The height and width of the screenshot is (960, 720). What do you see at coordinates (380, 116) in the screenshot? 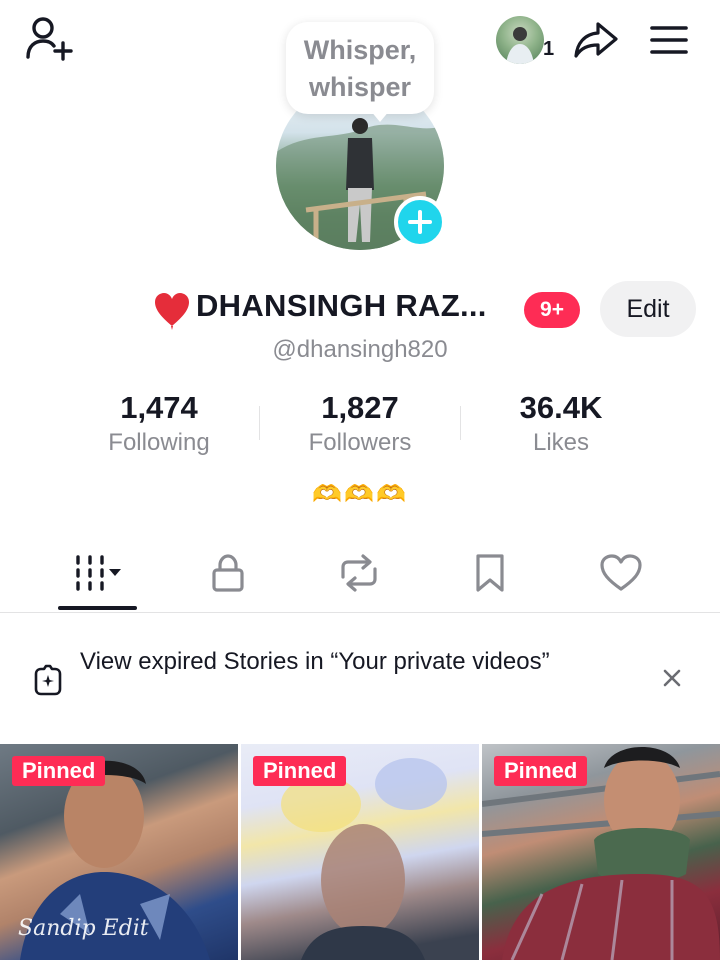
I see `bubble-tail` at bounding box center [380, 116].